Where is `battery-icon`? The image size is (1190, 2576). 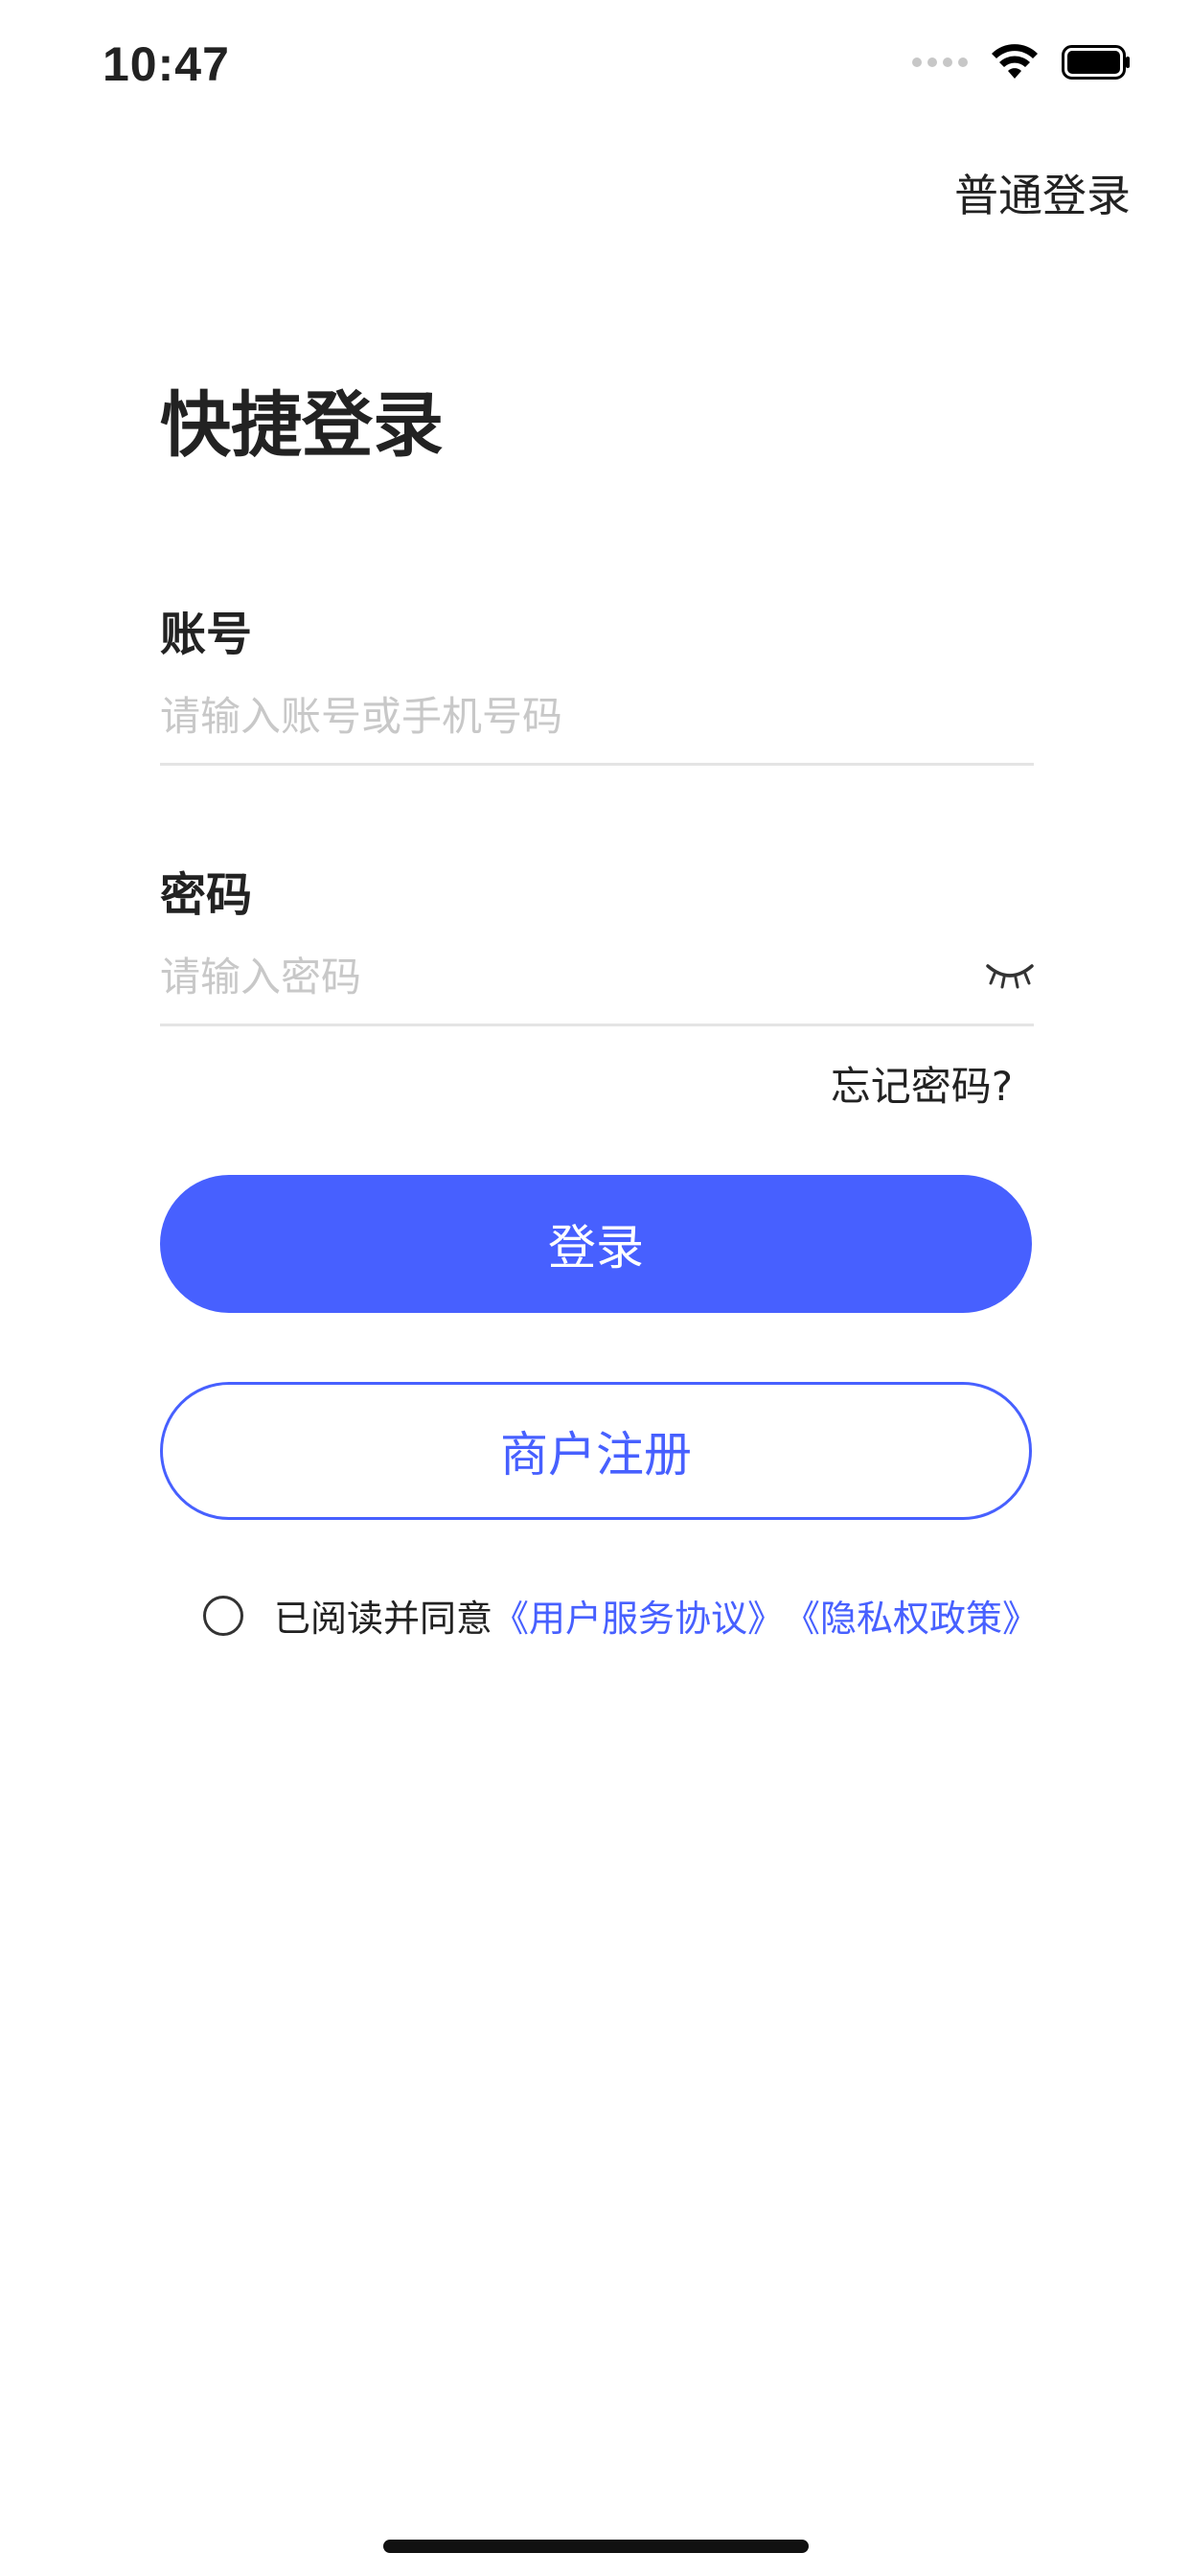 battery-icon is located at coordinates (1096, 63).